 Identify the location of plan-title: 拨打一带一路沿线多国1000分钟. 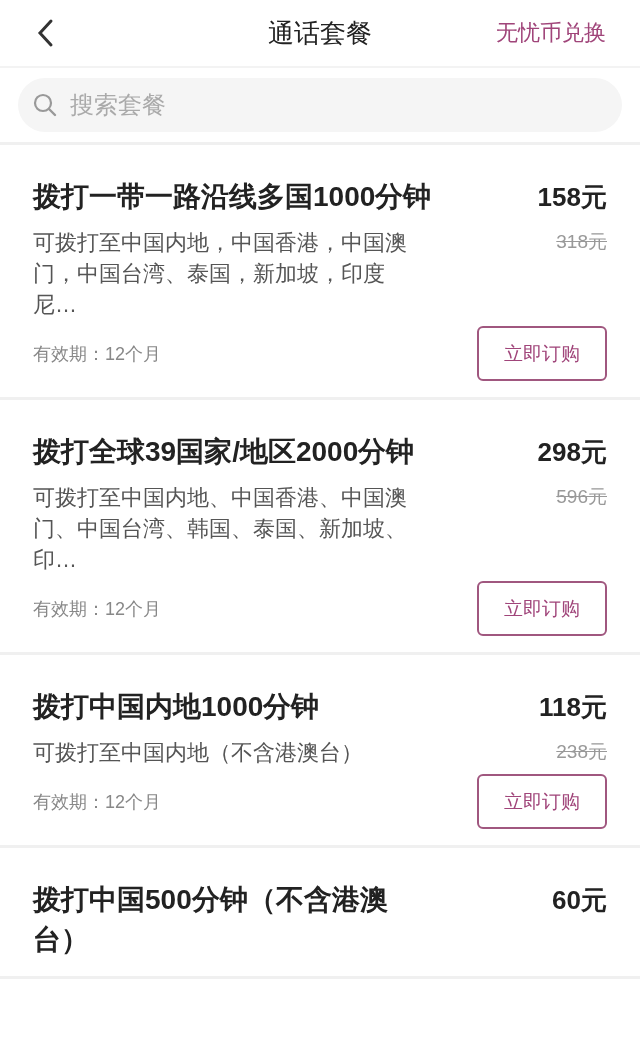
(233, 197).